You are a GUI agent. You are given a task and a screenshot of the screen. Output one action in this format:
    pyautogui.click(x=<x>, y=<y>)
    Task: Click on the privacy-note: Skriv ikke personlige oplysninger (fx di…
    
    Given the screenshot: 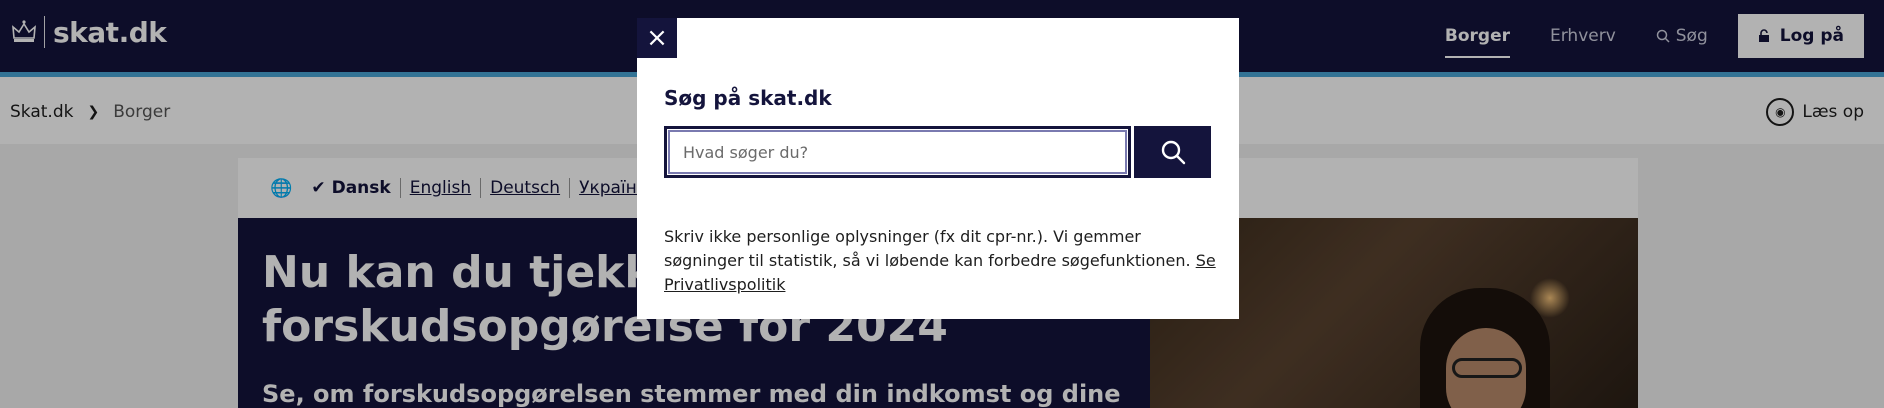 What is the action you would take?
    pyautogui.click(x=944, y=261)
    